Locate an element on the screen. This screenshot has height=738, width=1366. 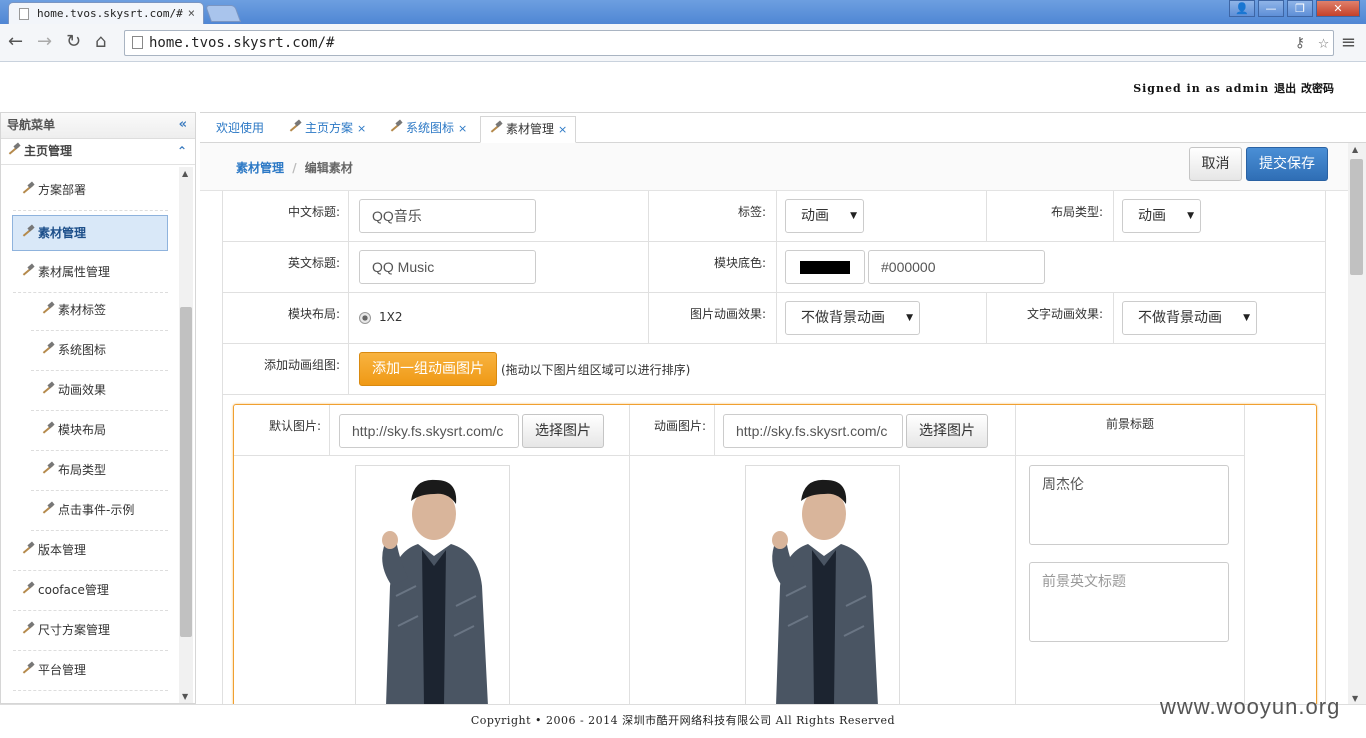
pick-anim-image-button: 选择图片 is located at coordinates (947, 431).